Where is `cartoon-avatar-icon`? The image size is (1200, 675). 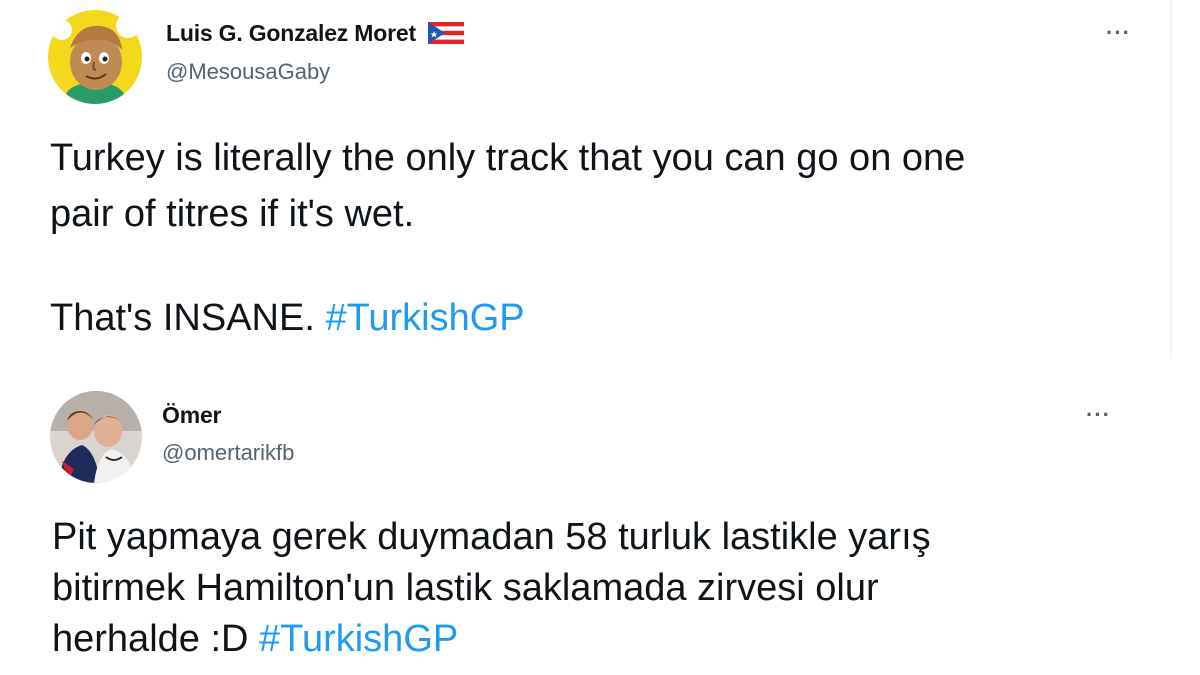 cartoon-avatar-icon is located at coordinates (95, 57).